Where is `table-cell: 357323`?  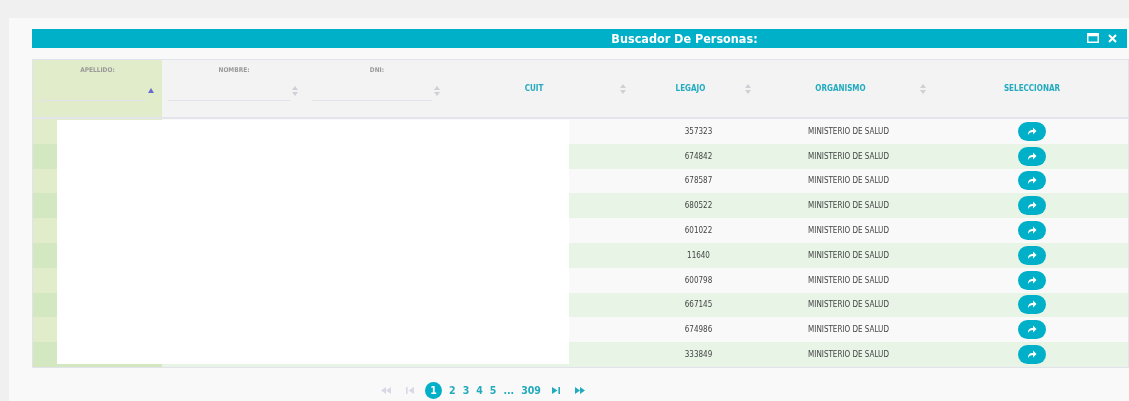
table-cell: 357323 is located at coordinates (698, 131).